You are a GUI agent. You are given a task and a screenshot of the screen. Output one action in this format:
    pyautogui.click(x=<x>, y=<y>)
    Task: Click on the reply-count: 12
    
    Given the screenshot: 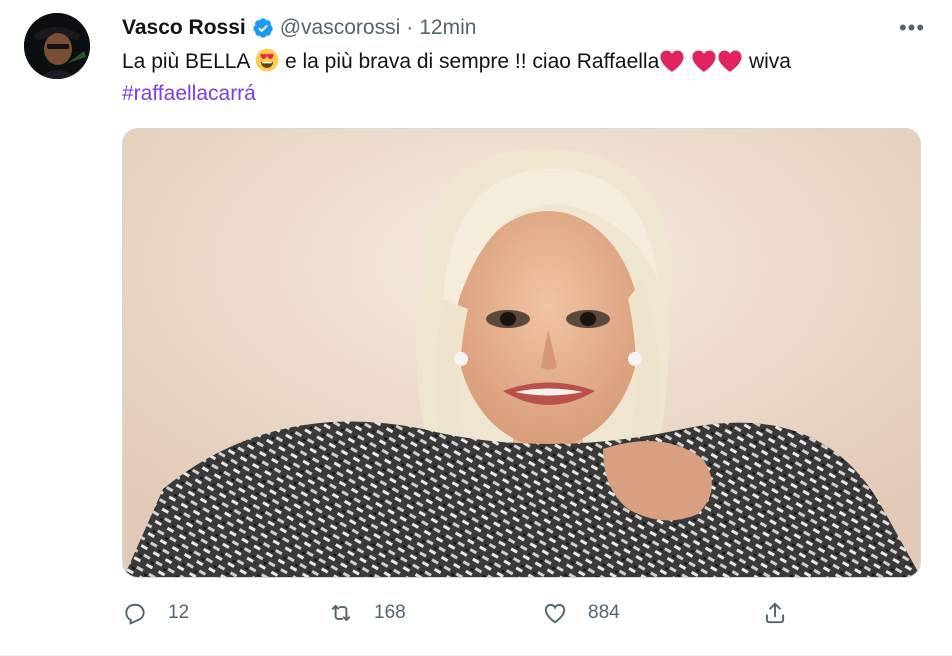 What is the action you would take?
    pyautogui.click(x=179, y=612)
    